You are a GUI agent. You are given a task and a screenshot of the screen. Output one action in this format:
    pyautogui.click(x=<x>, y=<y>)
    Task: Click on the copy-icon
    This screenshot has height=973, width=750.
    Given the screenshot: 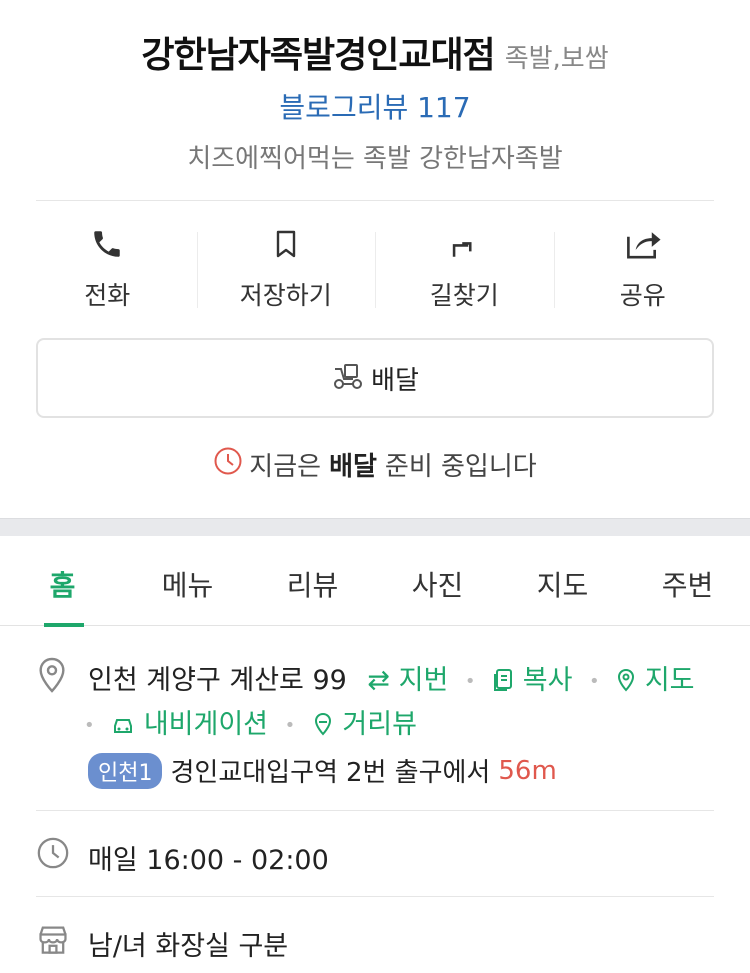 What is the action you would take?
    pyautogui.click(x=507, y=680)
    